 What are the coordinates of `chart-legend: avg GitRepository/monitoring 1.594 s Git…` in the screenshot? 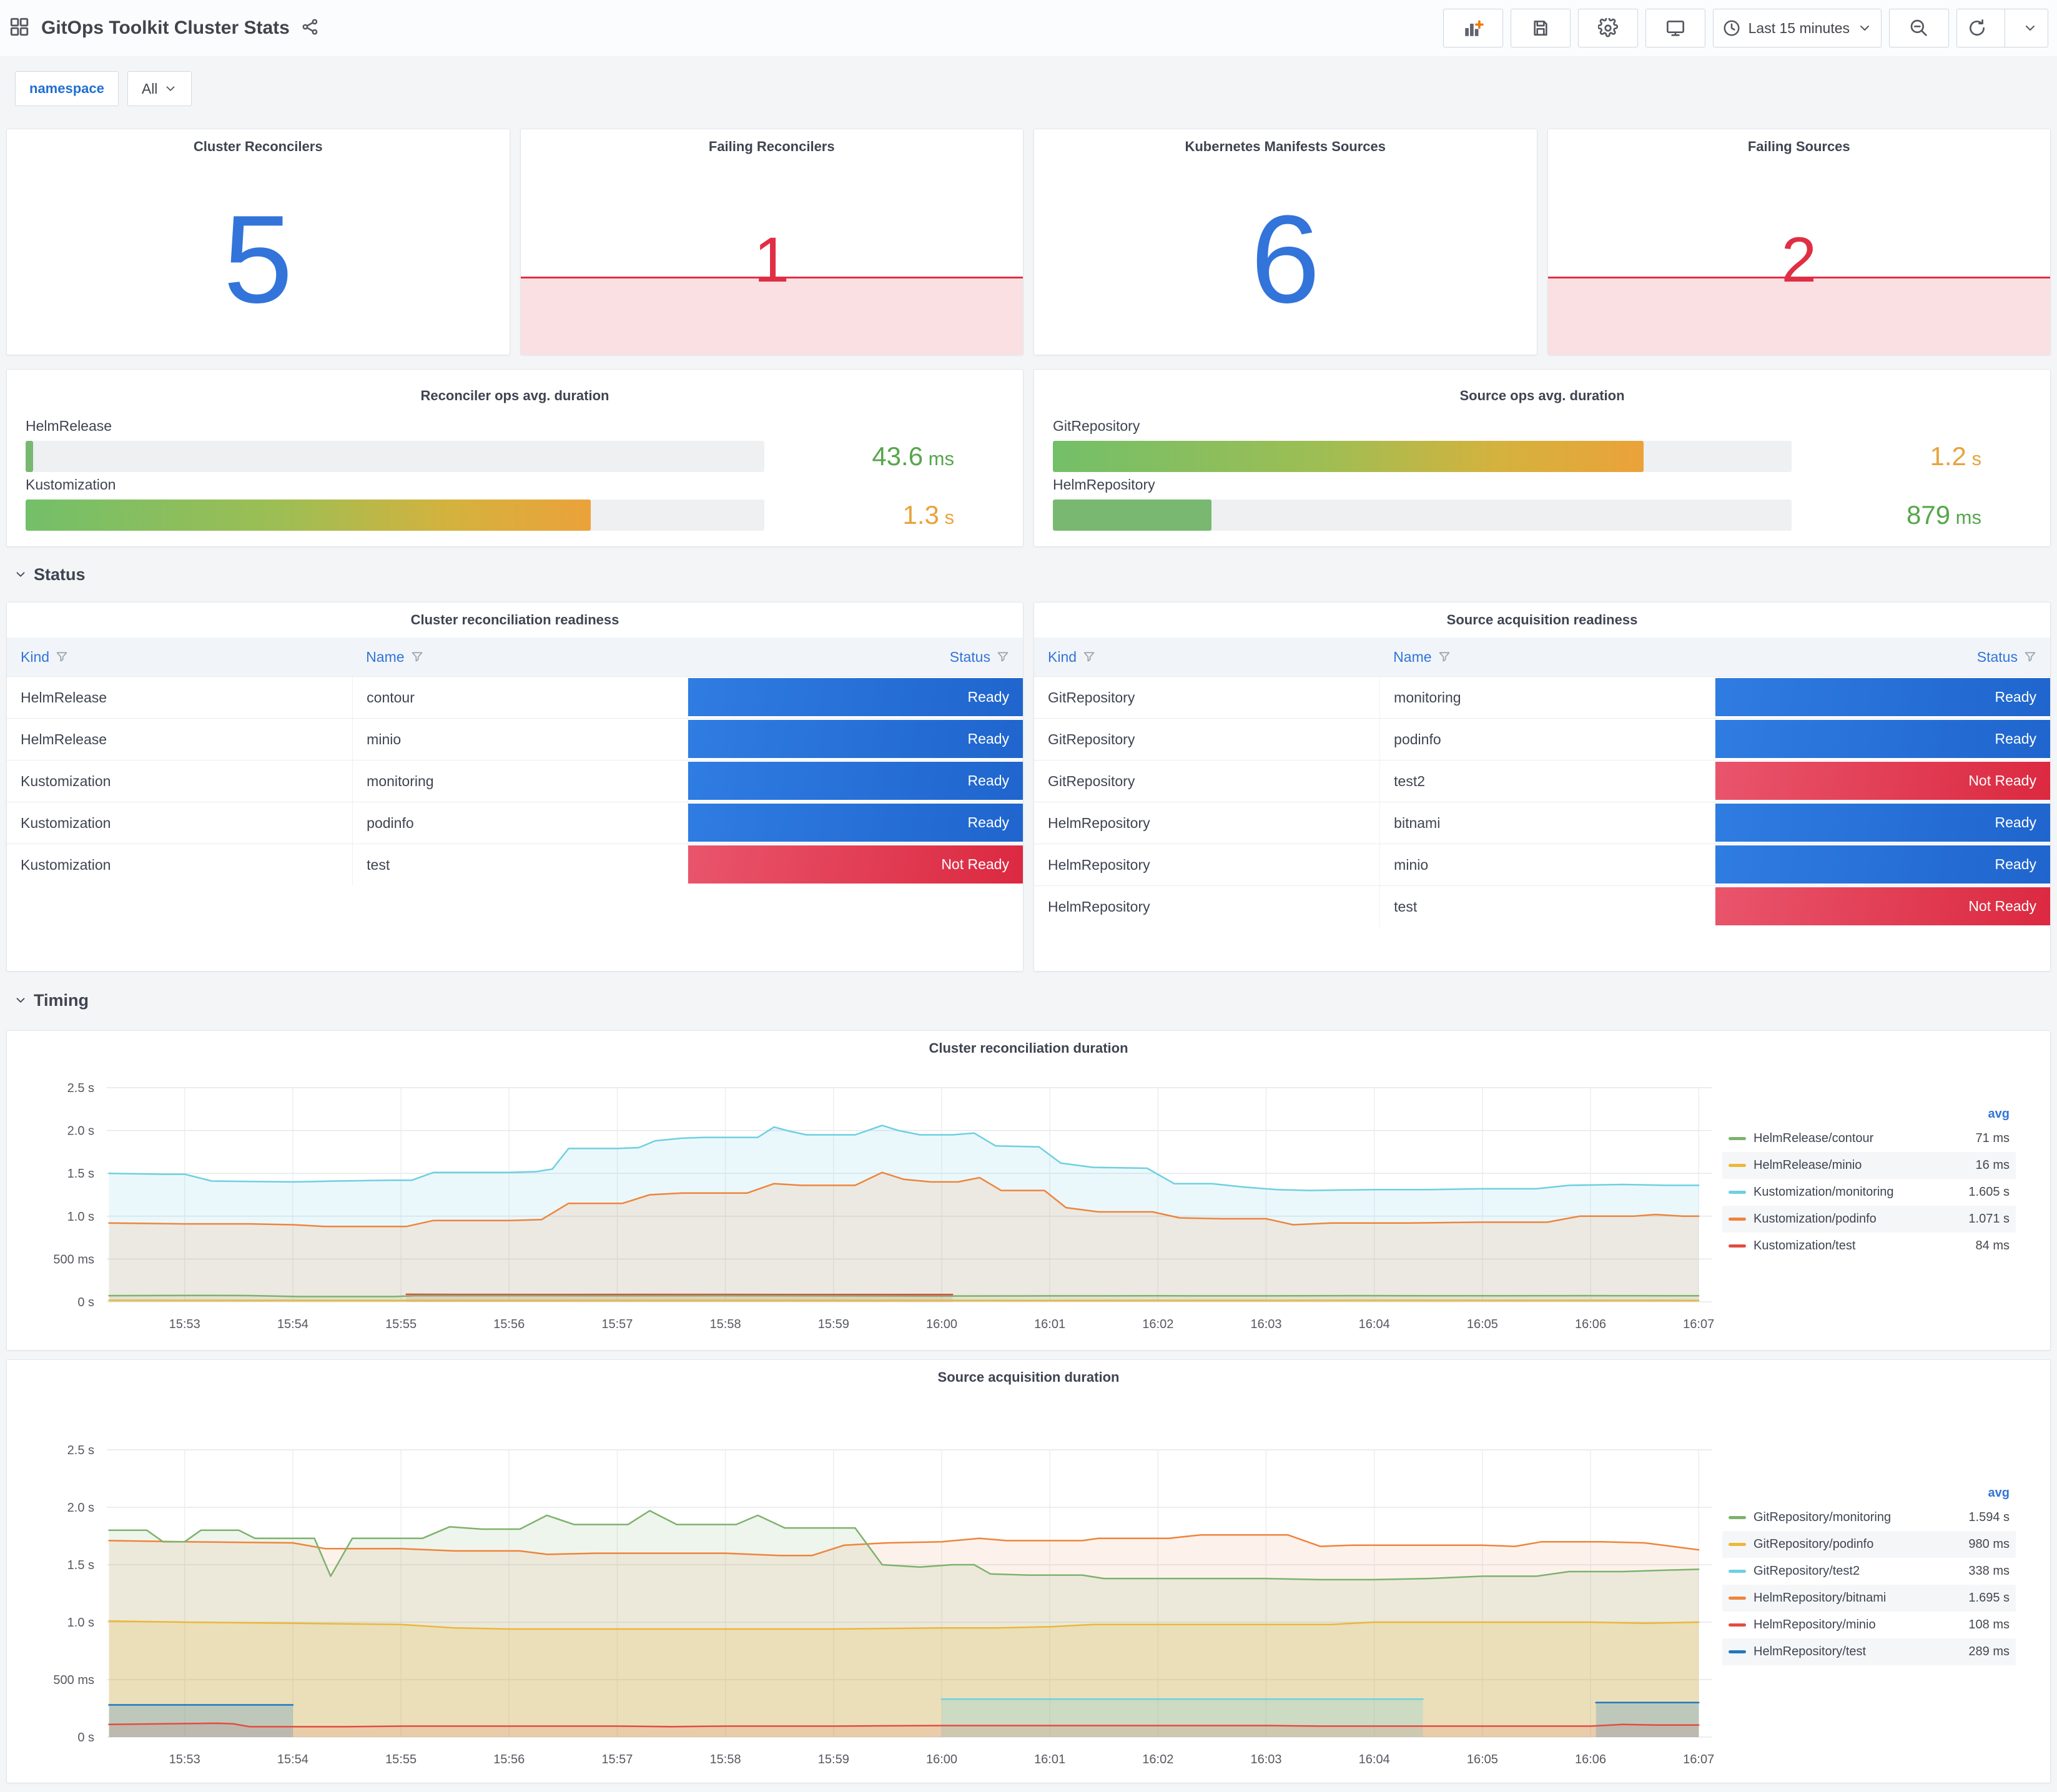 It's located at (1869, 1573).